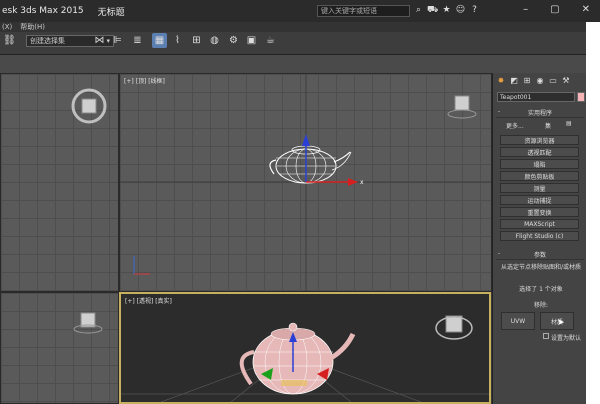 The width and height of the screenshot is (600, 404). What do you see at coordinates (541, 267) in the screenshot?
I see `utility-description: 从选定节点移除贴图和/或材质` at bounding box center [541, 267].